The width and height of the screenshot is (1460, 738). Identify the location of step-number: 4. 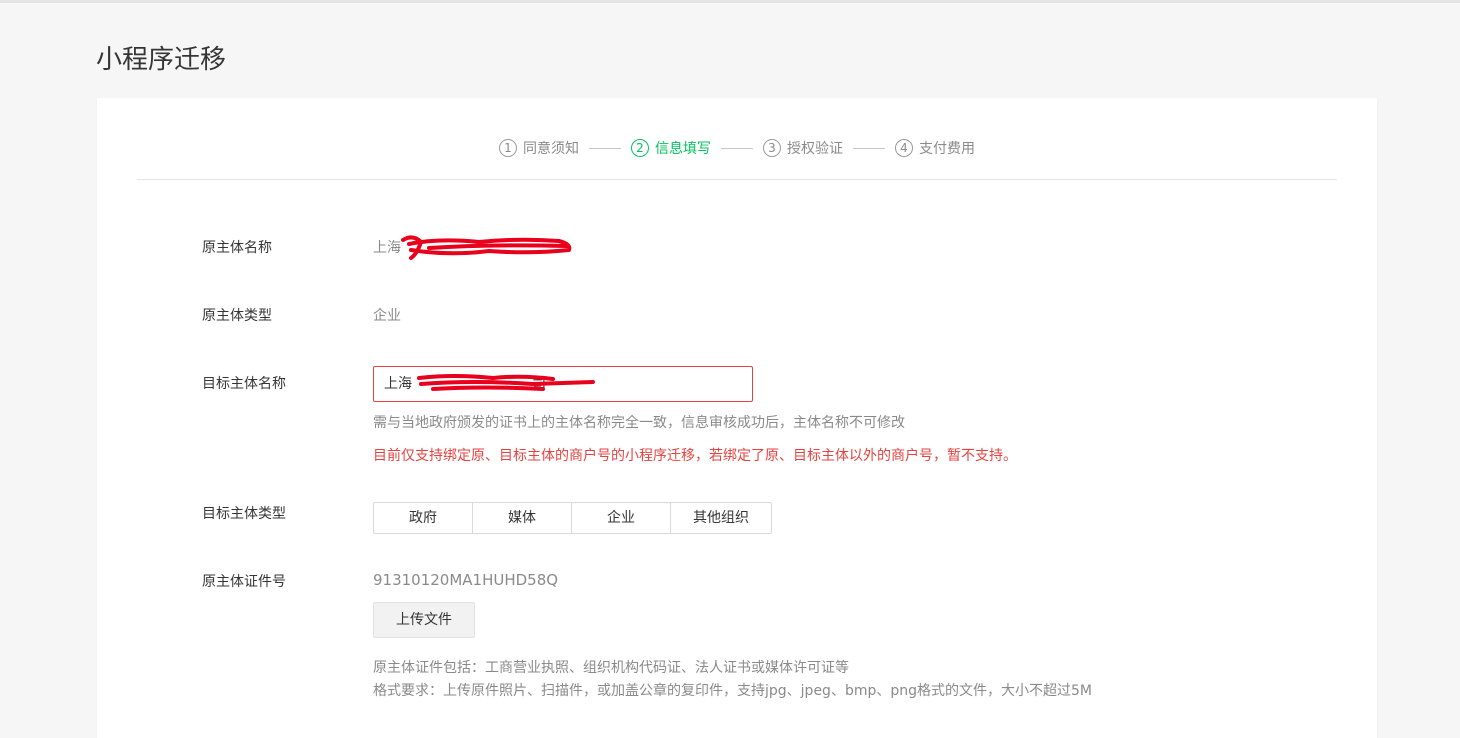
(904, 148).